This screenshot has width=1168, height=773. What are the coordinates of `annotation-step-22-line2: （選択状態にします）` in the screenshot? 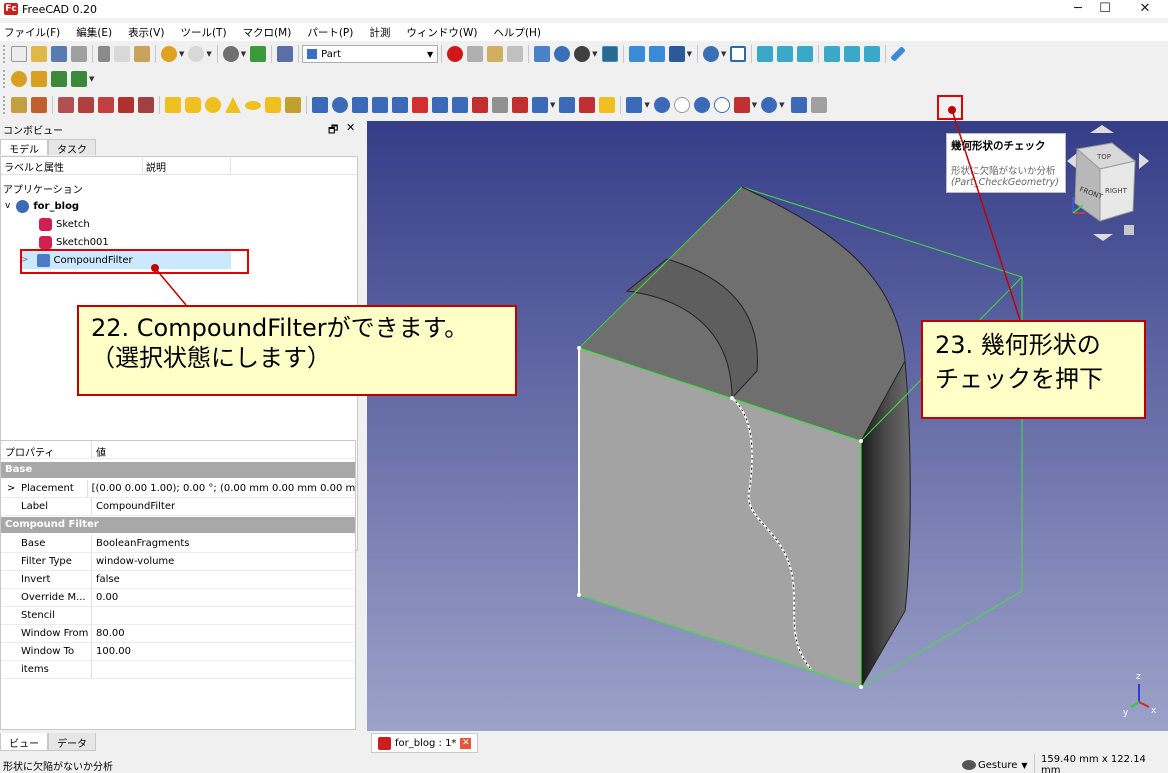 It's located at (211, 358).